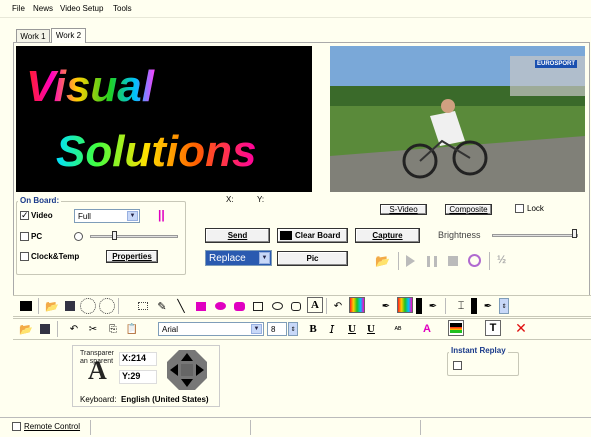 This screenshot has width=591, height=437. Describe the element at coordinates (90, 86) in the screenshot. I see `logo-line-1: Visual` at that location.